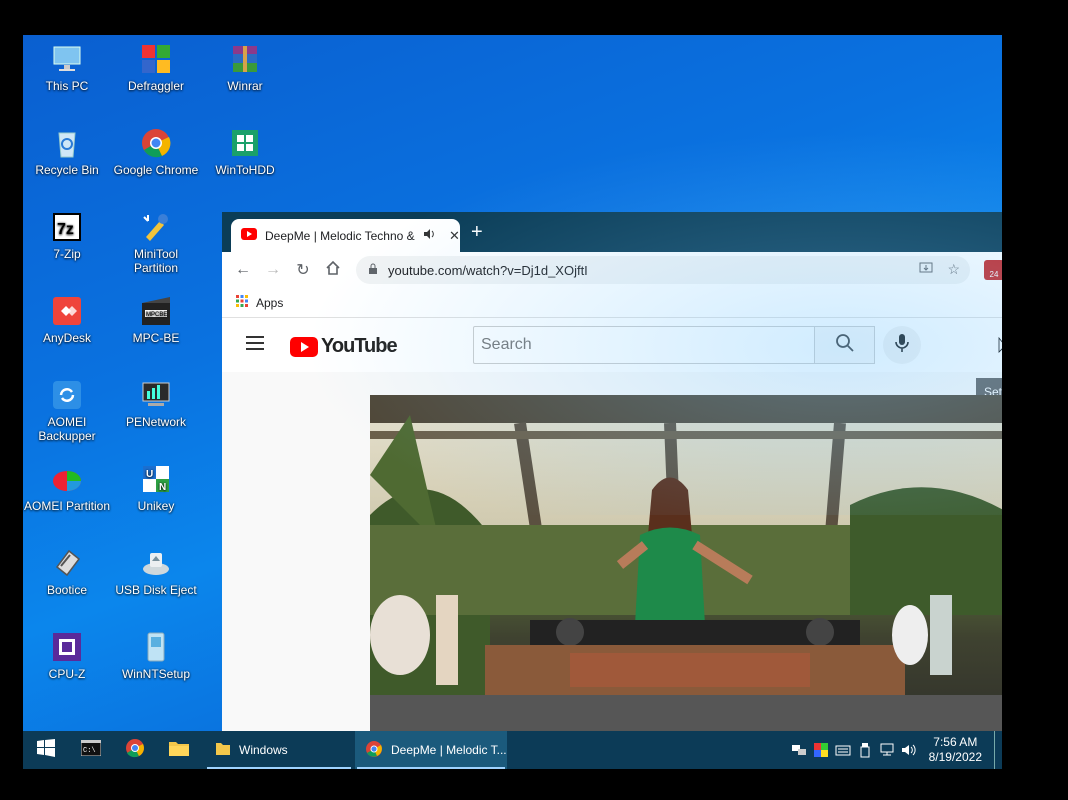 The height and width of the screenshot is (800, 1068). I want to click on 7zip-icon: 7z, so click(67, 227).